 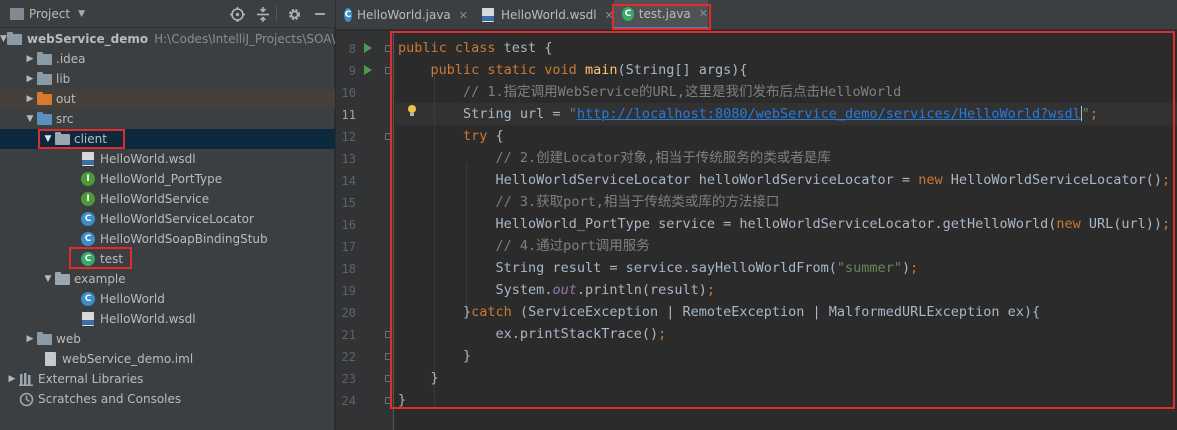 I want to click on tree-node-label: client, so click(x=90, y=139).